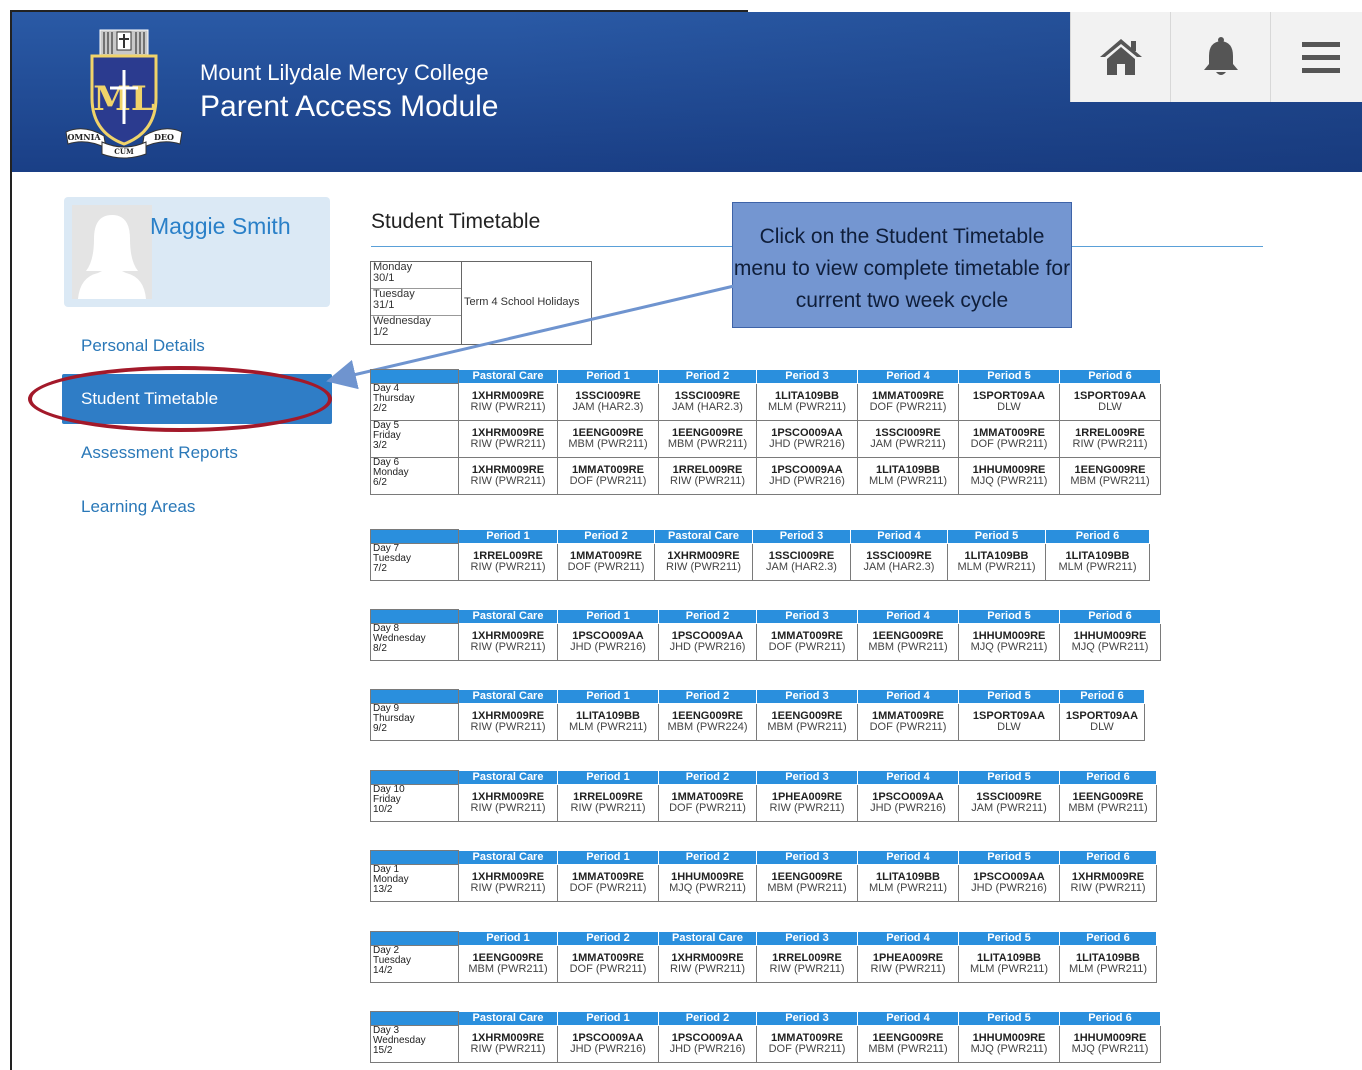 The width and height of the screenshot is (1362, 1070). Describe the element at coordinates (414, 562) in the screenshot. I see `day-cell: Day 7 Tuesday 7/2` at that location.